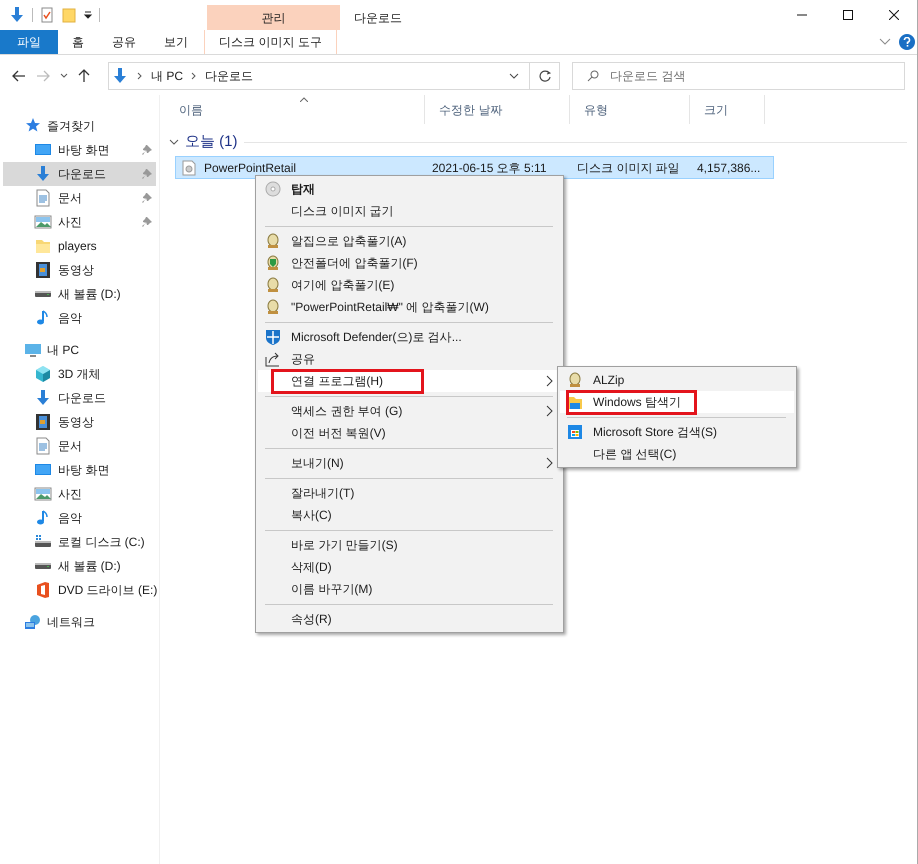 This screenshot has width=918, height=864. I want to click on ribbon-tab: 파일, so click(29, 42).